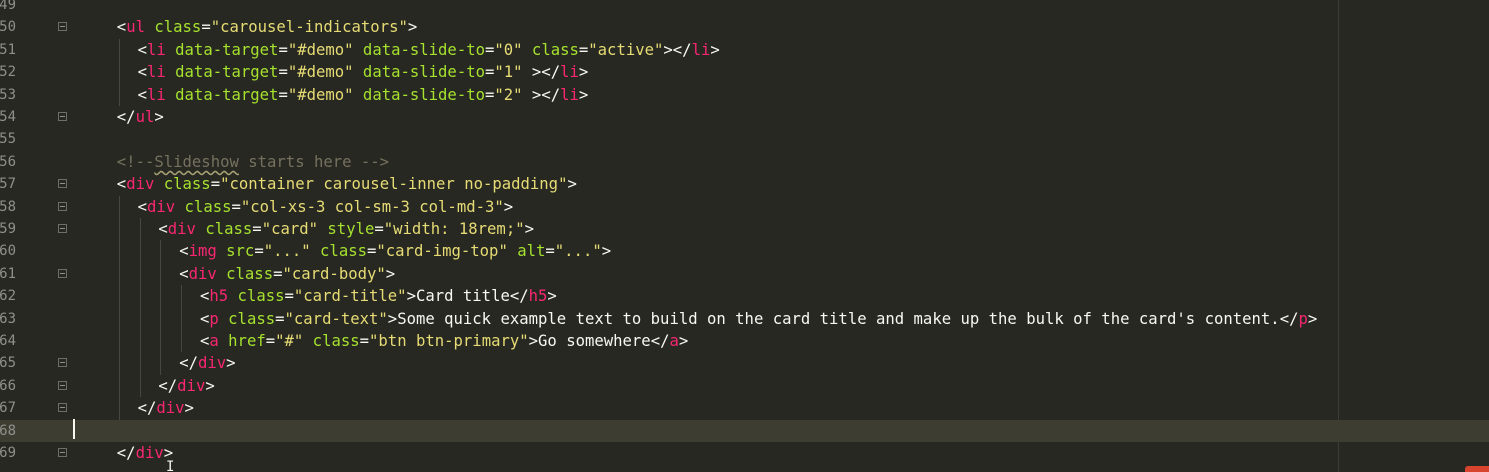  I want to click on code-token: Card title, so click(462, 296).